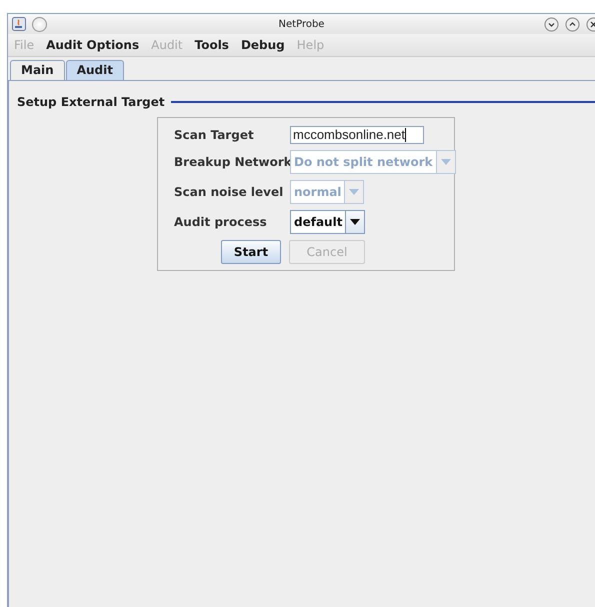 This screenshot has height=607, width=595. What do you see at coordinates (221, 222) in the screenshot?
I see `field-label: Audit process` at bounding box center [221, 222].